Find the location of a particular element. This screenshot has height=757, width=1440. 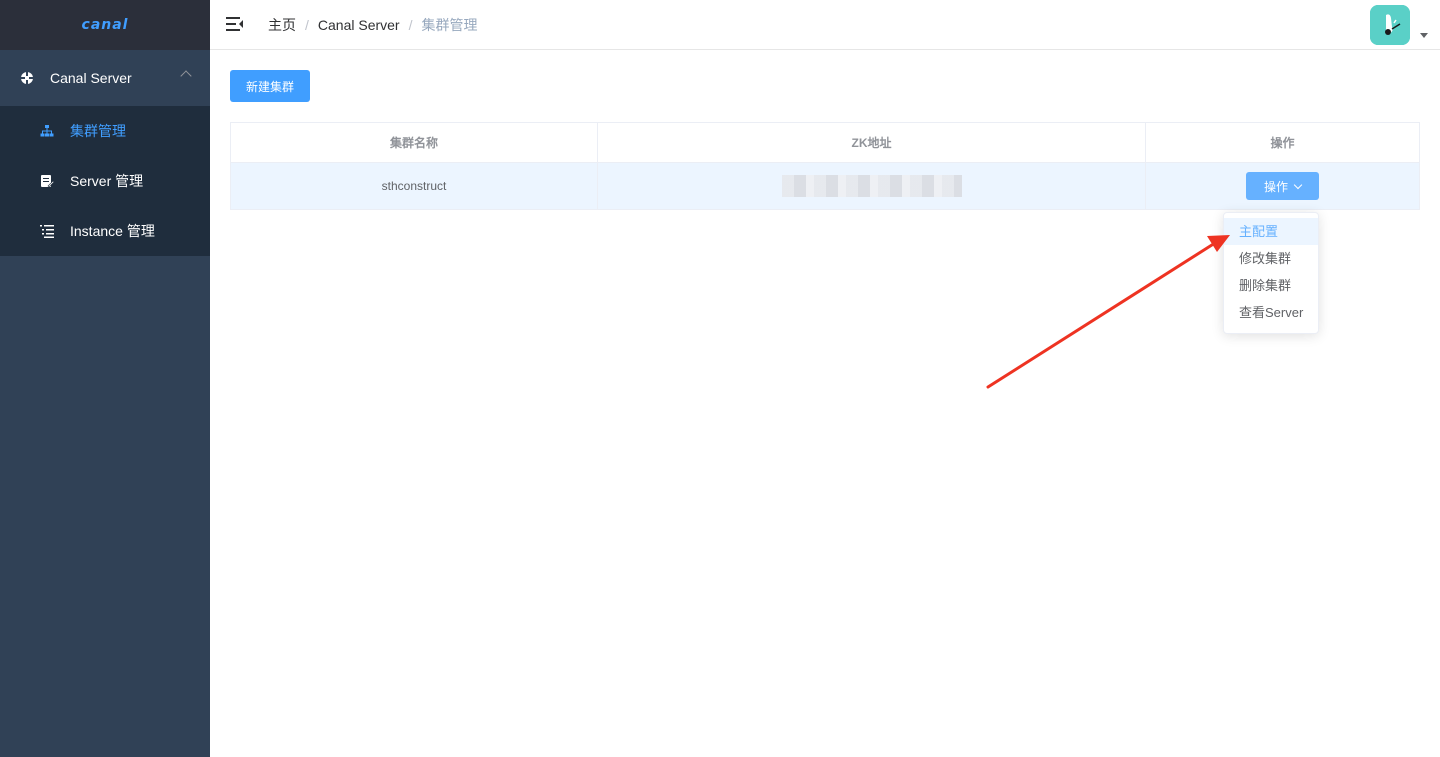

sidebar-item-instance: Instance 管理 is located at coordinates (105, 231).